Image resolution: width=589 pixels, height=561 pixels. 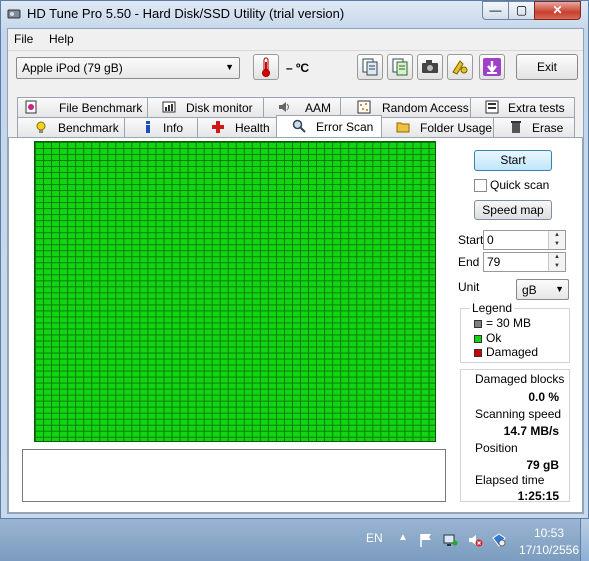 I want to click on position-value: 79 gB, so click(x=542, y=465).